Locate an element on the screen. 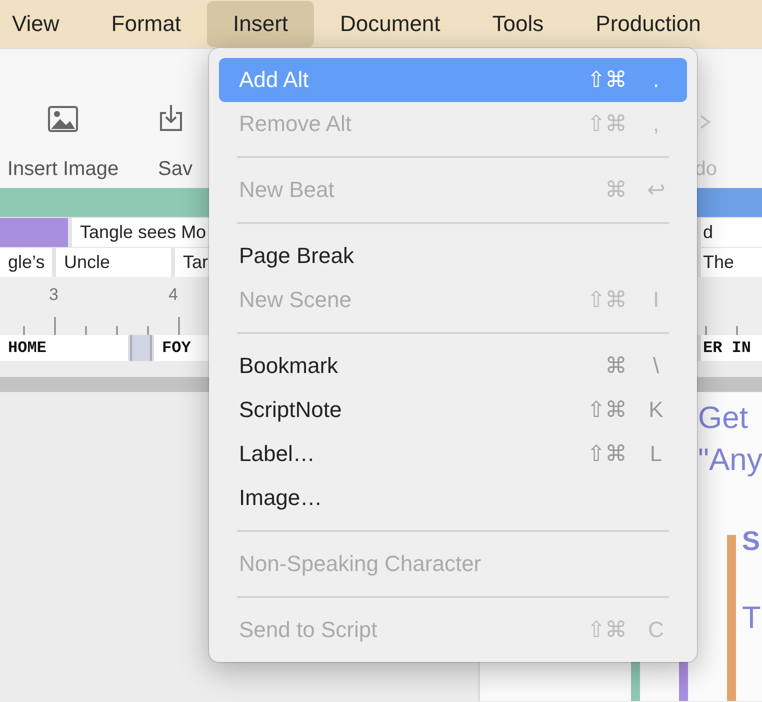 This screenshot has width=762, height=702. beat-card: gle’s is located at coordinates (26, 262).